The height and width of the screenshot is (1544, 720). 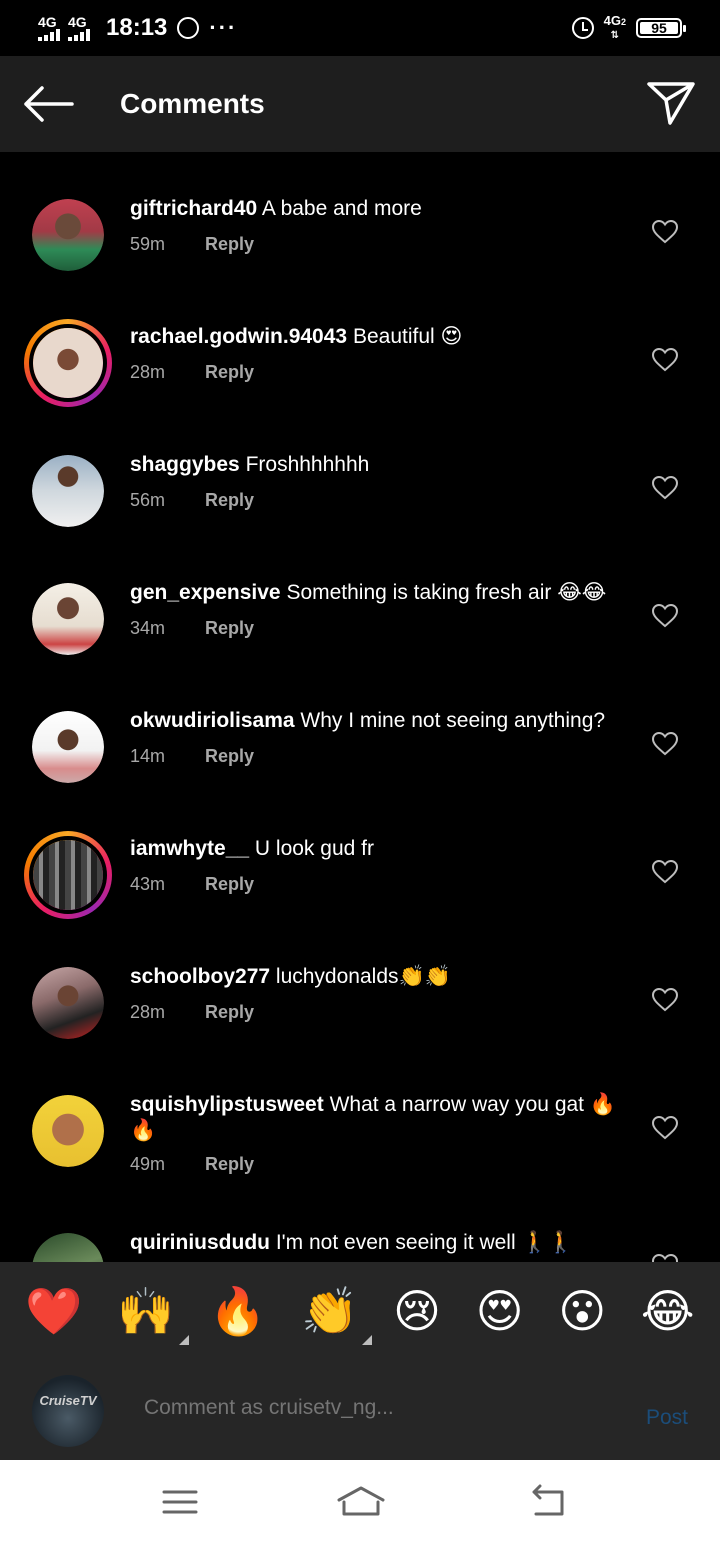 What do you see at coordinates (237, 1311) in the screenshot?
I see `emoji-fire: 🔥` at bounding box center [237, 1311].